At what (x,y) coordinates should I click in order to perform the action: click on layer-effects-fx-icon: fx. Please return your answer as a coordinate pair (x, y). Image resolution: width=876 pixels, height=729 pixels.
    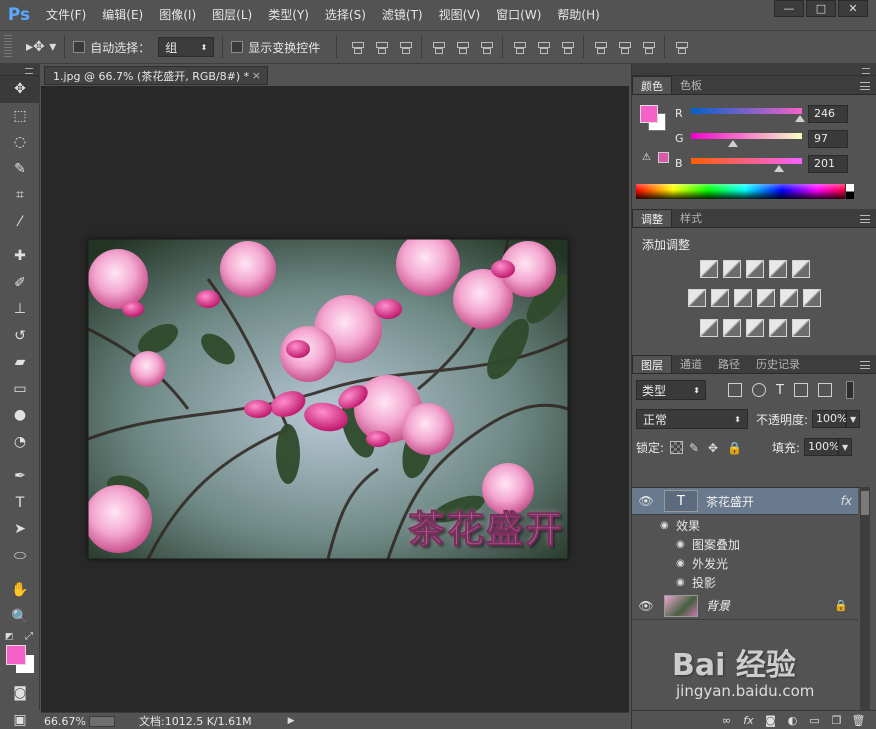
    Looking at the image, I should click on (846, 501).